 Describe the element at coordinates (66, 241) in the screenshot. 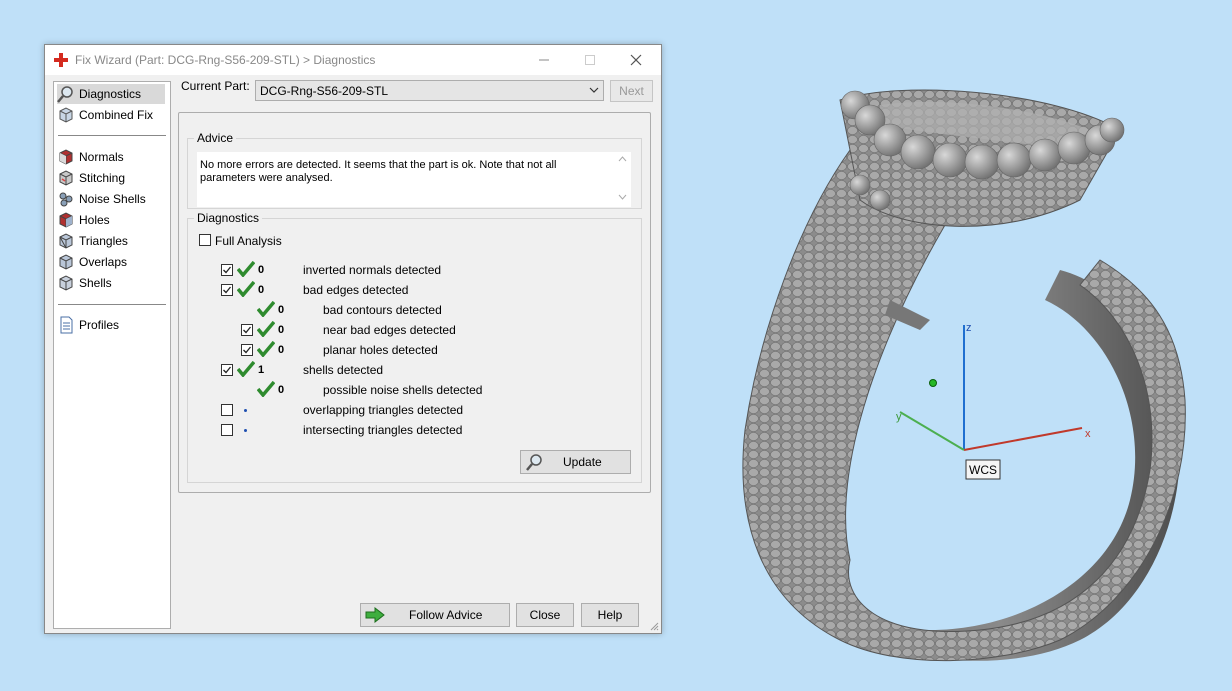

I see `triangles-cube-icon` at that location.